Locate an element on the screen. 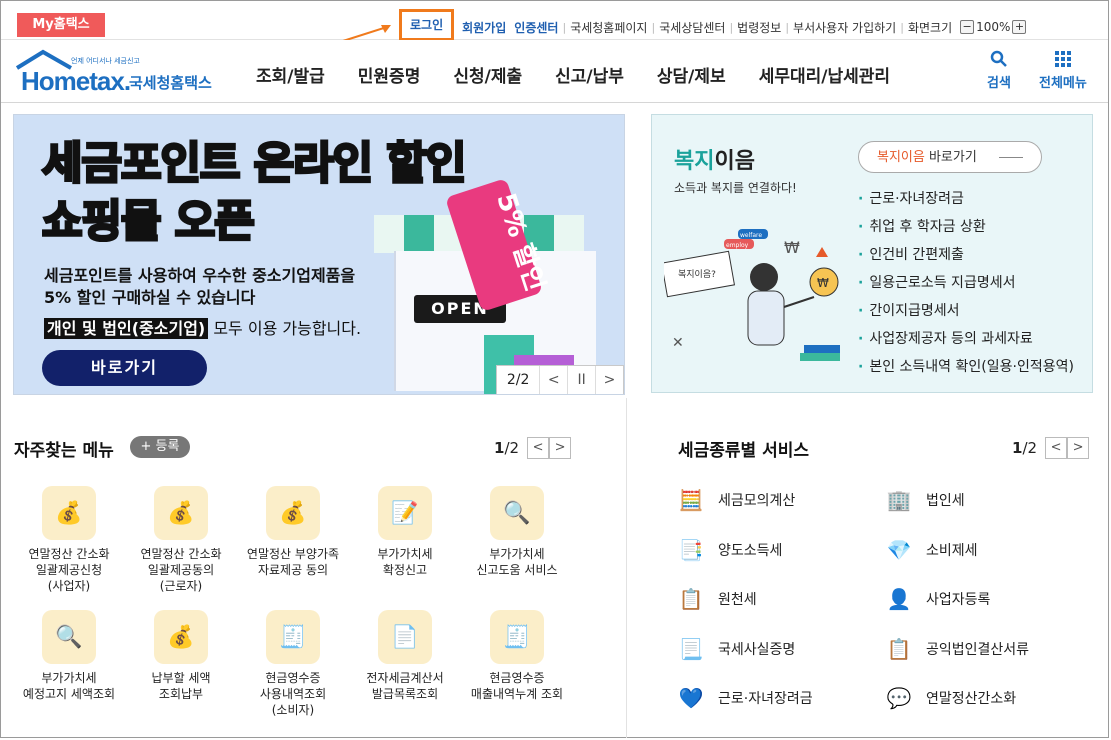 The width and height of the screenshot is (1111, 740). tax-service-item: 🧮 세금모의계산 is located at coordinates (736, 500).